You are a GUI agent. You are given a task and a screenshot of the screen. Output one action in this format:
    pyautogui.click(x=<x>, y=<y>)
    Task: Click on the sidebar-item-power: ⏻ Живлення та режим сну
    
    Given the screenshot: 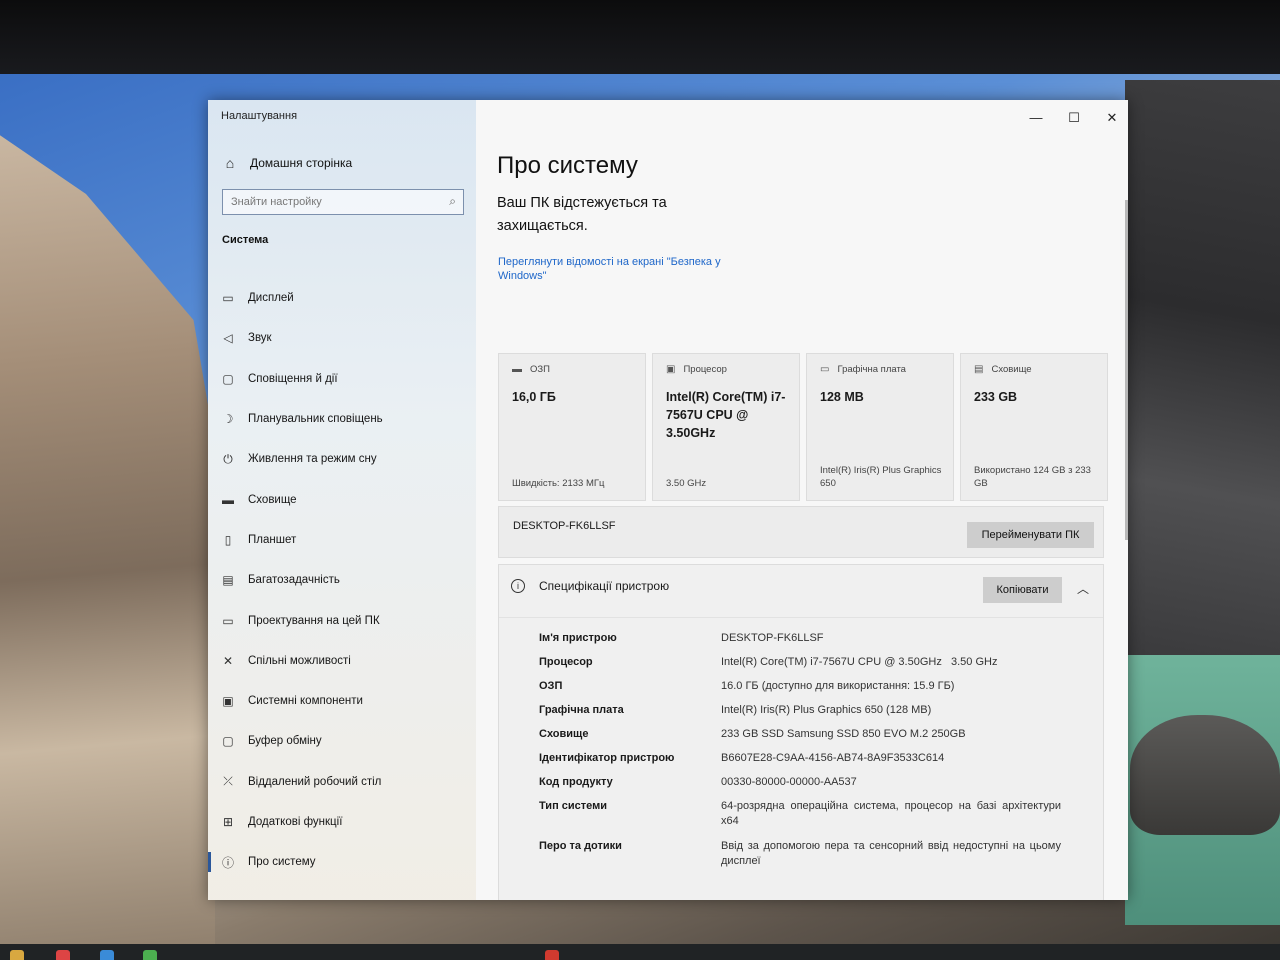 What is the action you would take?
    pyautogui.click(x=342, y=459)
    